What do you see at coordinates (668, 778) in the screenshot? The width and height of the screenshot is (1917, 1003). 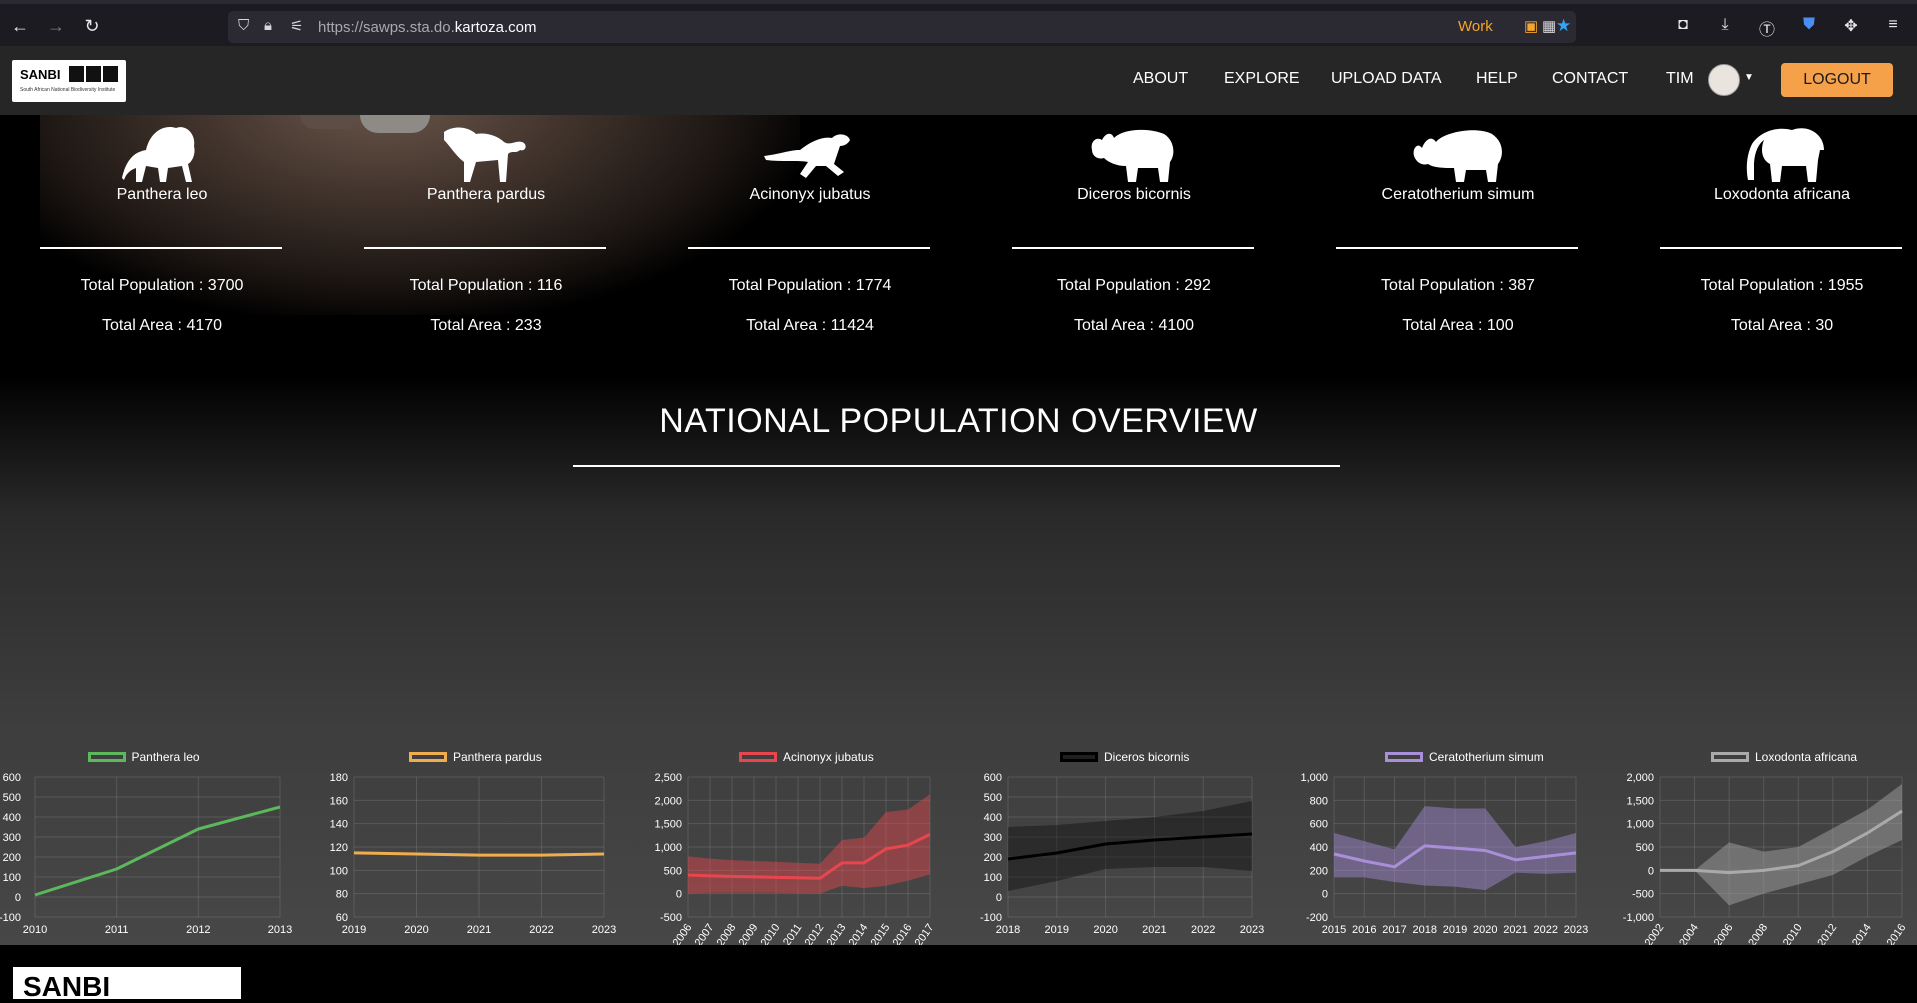 I see `y-tick-label: 2,500` at bounding box center [668, 778].